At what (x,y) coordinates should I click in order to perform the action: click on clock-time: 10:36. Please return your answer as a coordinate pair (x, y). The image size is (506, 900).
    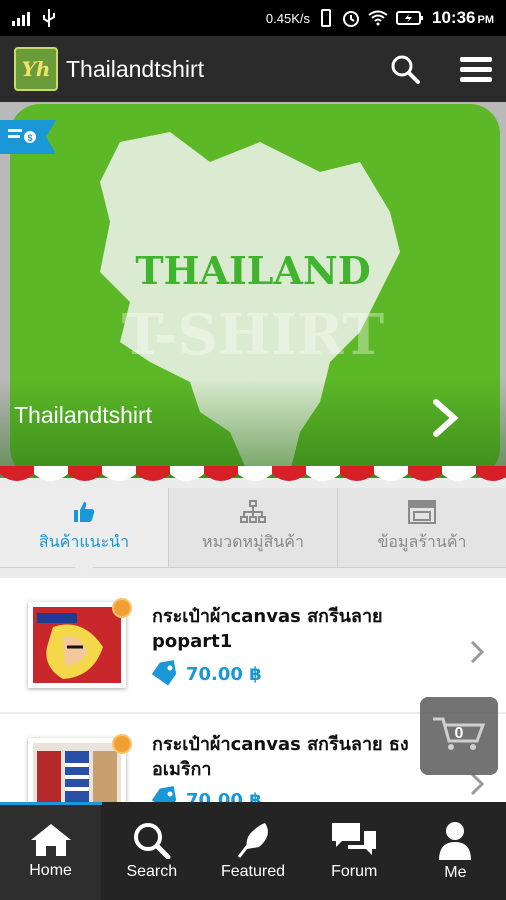
    Looking at the image, I should click on (454, 17).